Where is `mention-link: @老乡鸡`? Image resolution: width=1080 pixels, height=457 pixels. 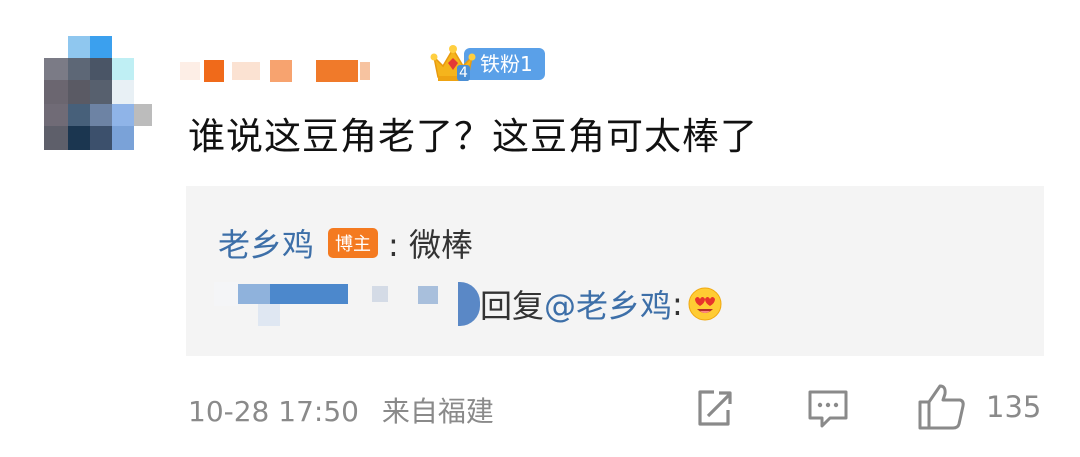 mention-link: @老乡鸡 is located at coordinates (608, 304).